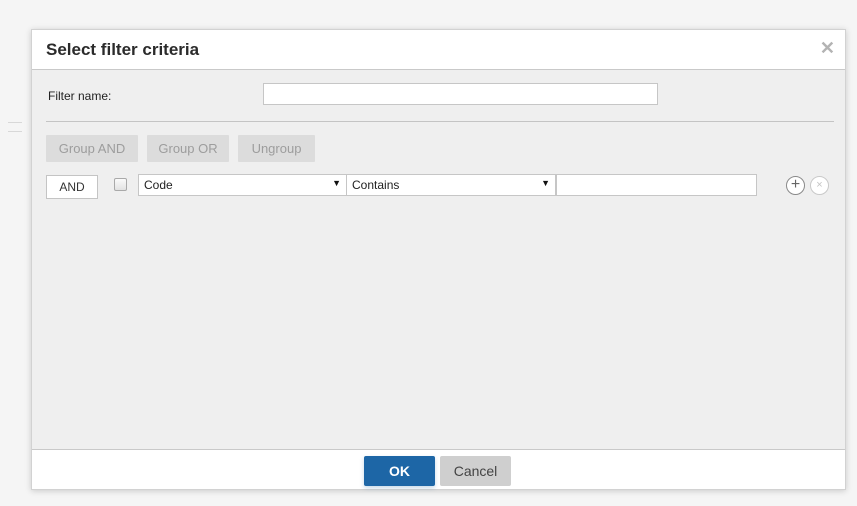  What do you see at coordinates (376, 185) in the screenshot?
I see `operator-select-value: Contains` at bounding box center [376, 185].